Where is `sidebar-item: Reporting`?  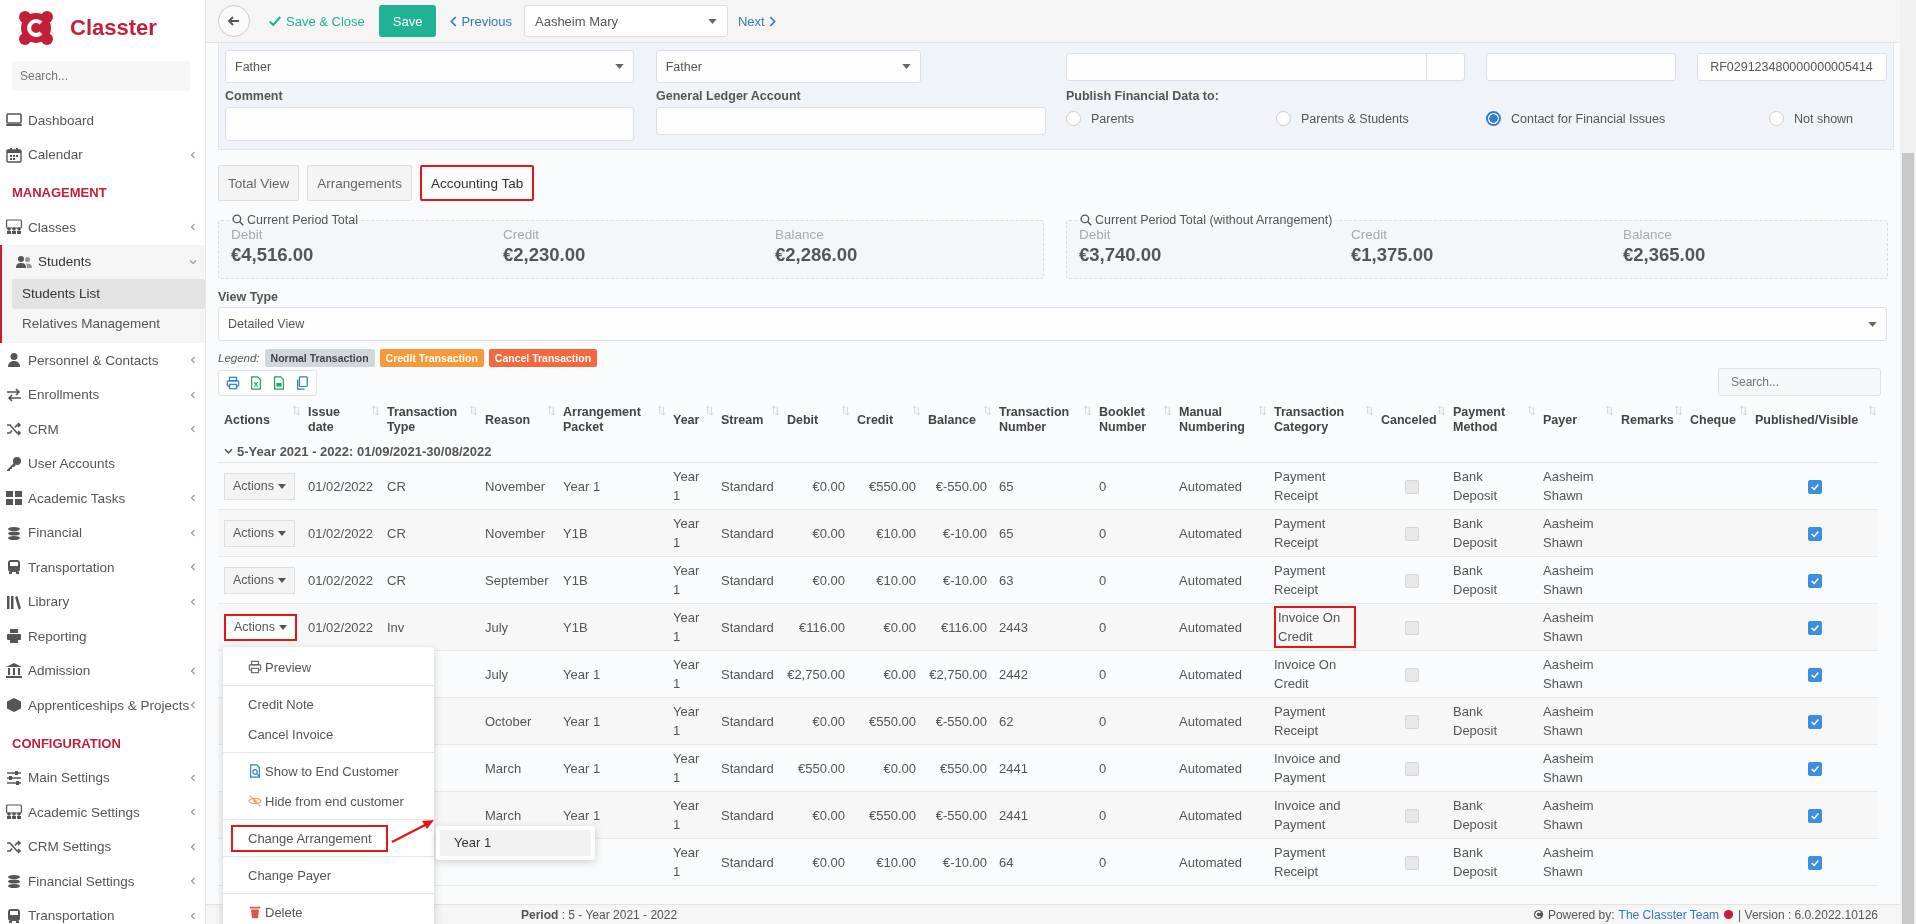
sidebar-item: Reporting is located at coordinates (102, 636).